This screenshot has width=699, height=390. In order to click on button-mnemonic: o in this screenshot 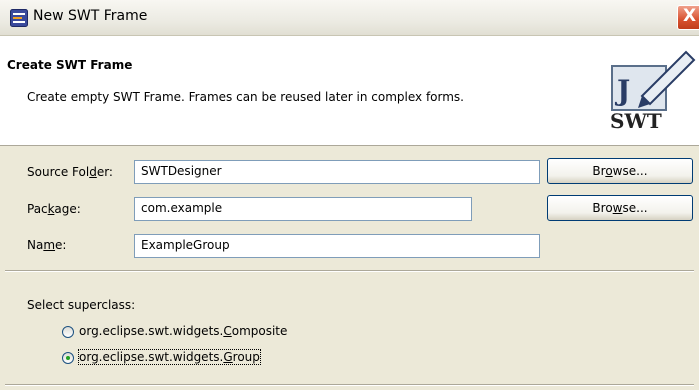, I will do `click(609, 171)`.